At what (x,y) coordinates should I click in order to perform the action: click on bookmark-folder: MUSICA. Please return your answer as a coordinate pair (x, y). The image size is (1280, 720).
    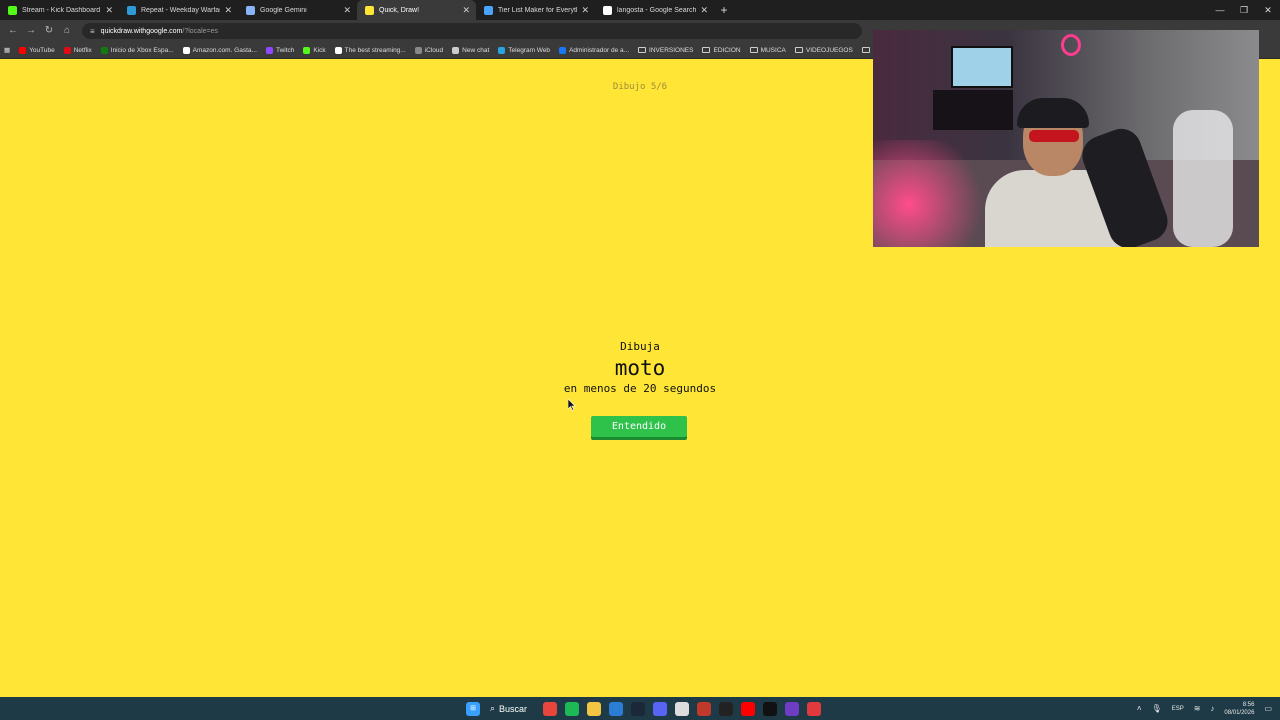
    Looking at the image, I should click on (767, 50).